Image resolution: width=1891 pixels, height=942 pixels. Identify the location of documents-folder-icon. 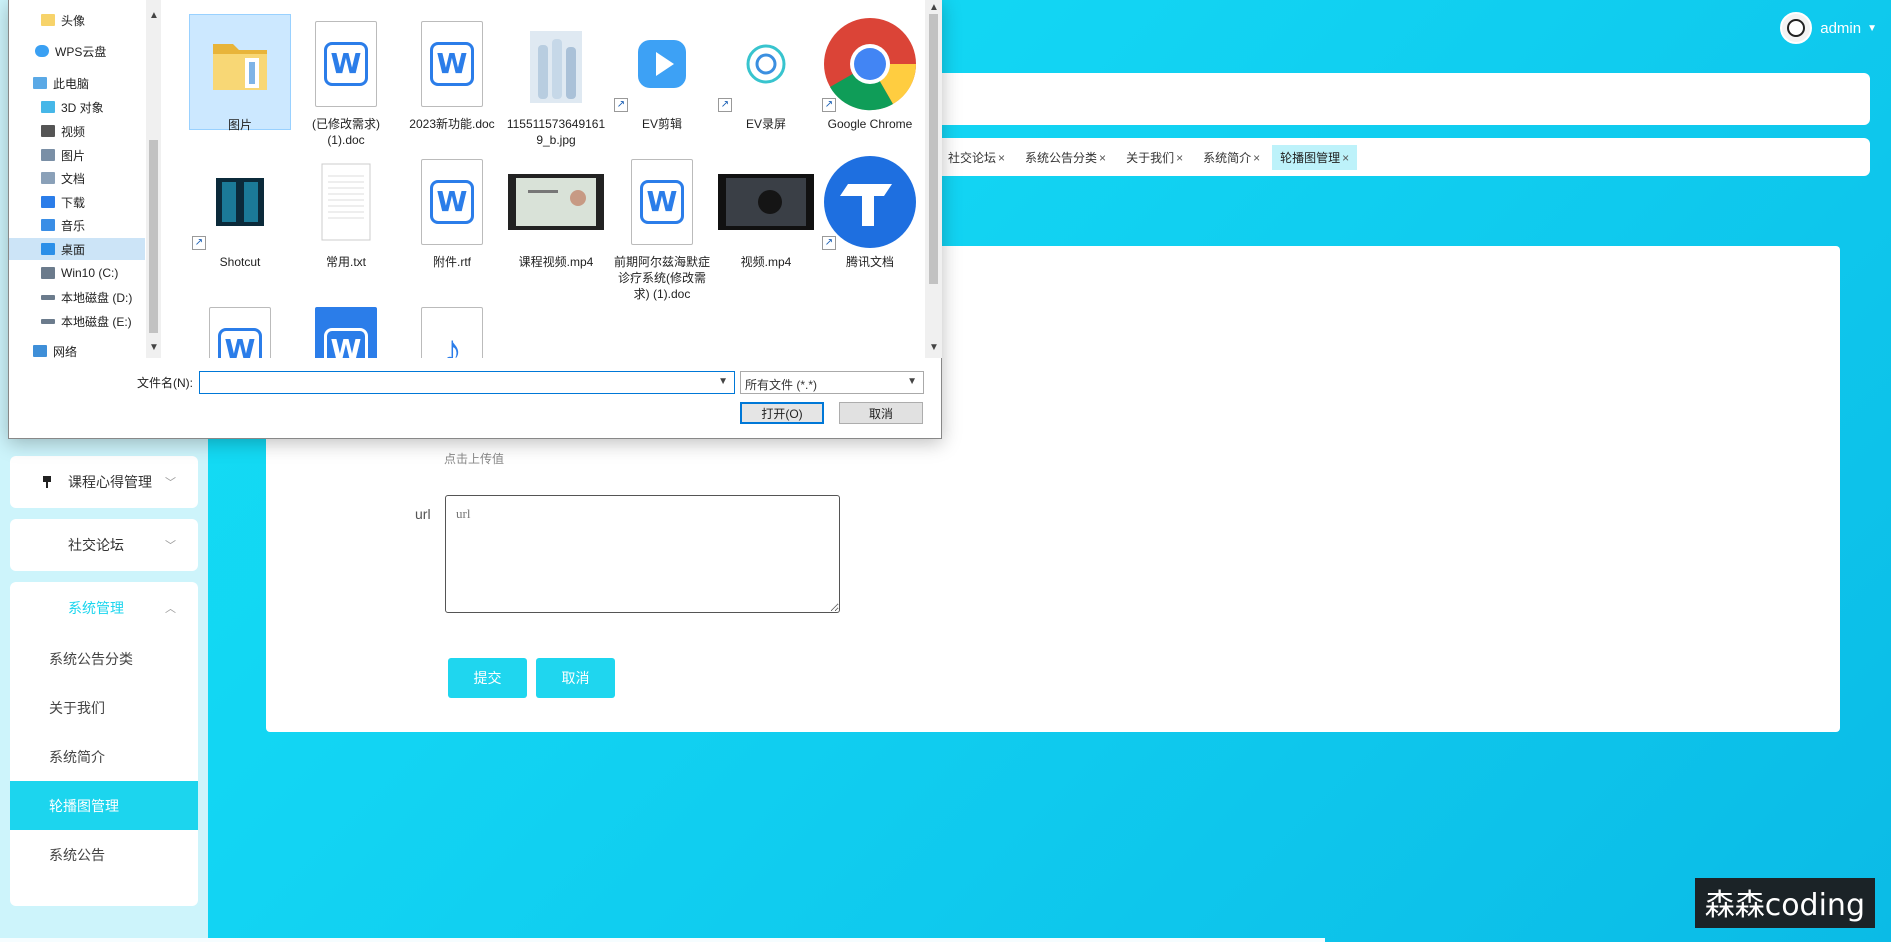
(48, 178).